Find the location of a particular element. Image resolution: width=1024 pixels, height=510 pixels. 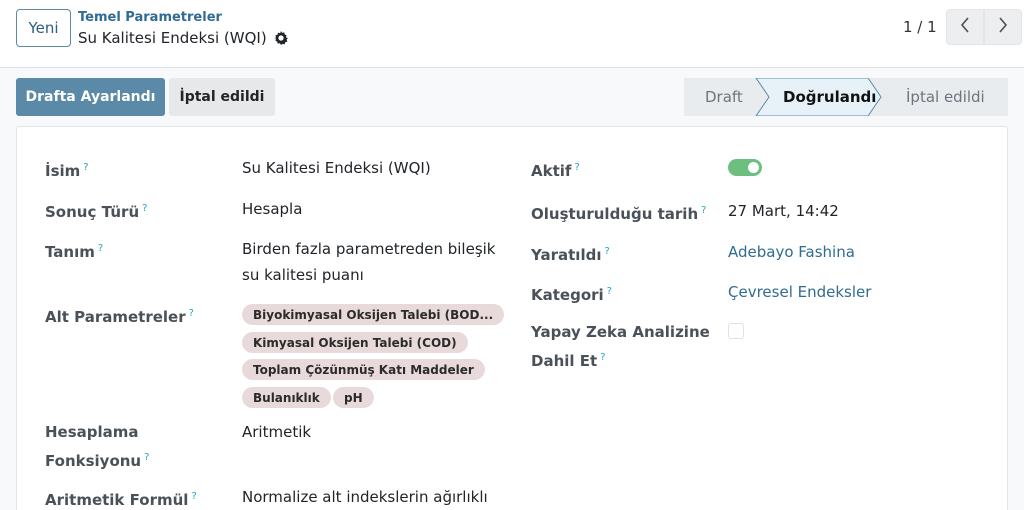

created-date-label: Oluşturulduğu tarih? is located at coordinates (619, 214).